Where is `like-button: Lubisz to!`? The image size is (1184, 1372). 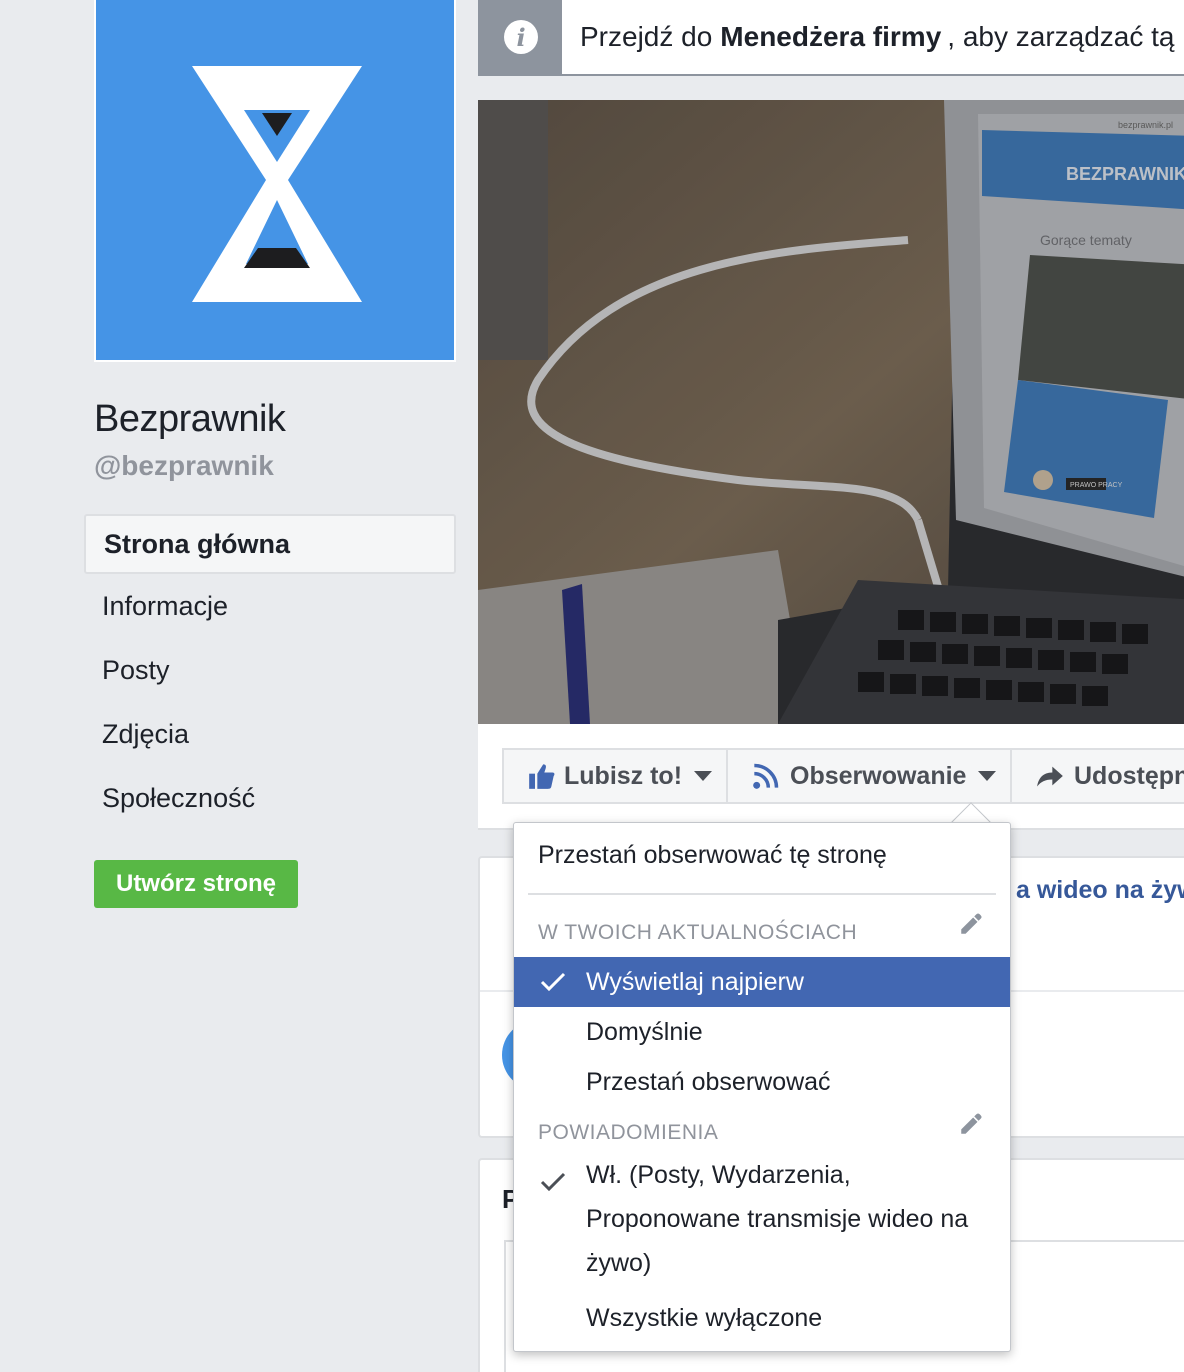
like-button: Lubisz to! is located at coordinates (615, 776).